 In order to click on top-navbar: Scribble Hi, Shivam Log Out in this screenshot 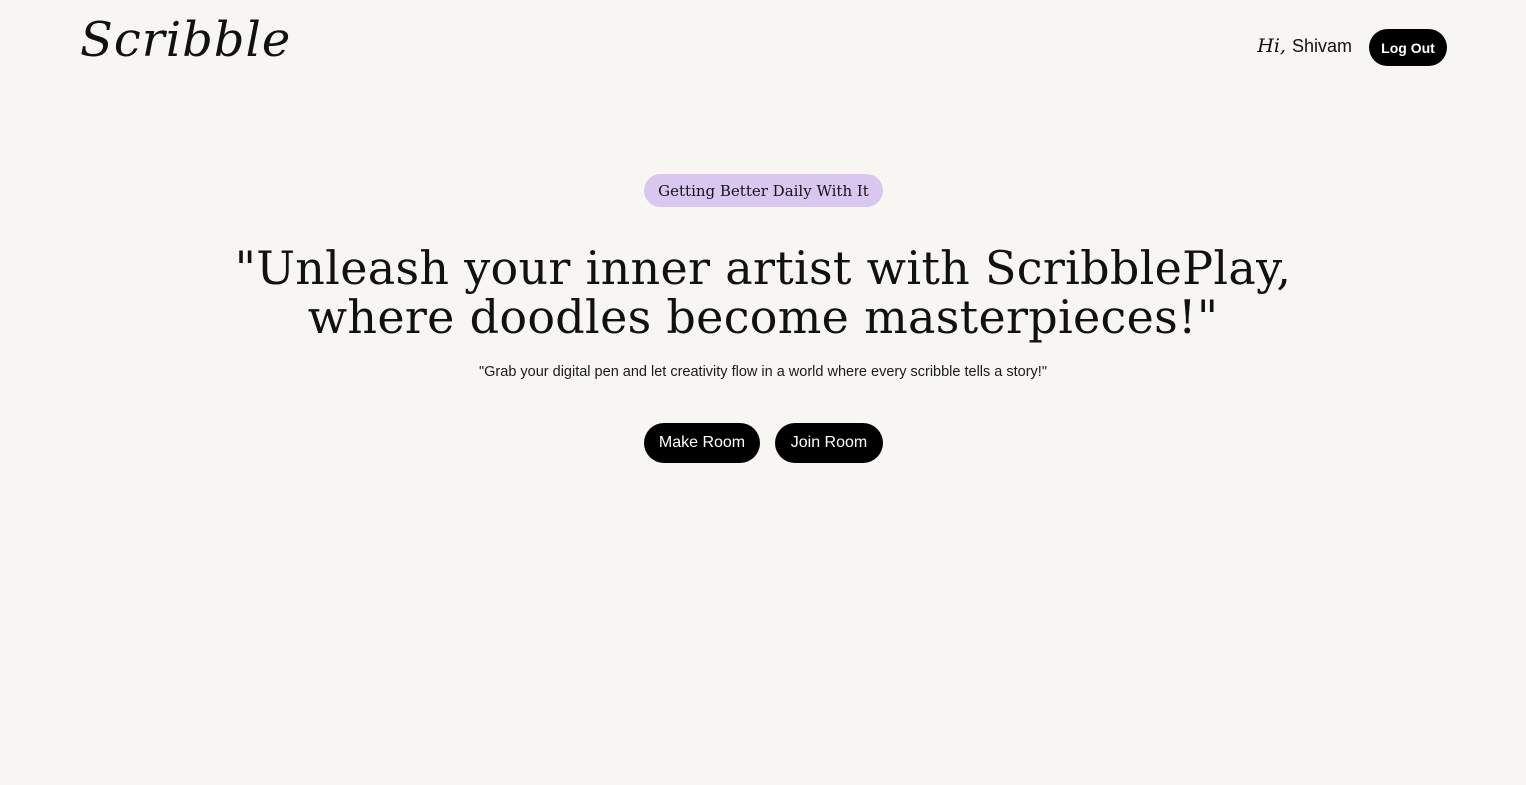, I will do `click(763, 47)`.